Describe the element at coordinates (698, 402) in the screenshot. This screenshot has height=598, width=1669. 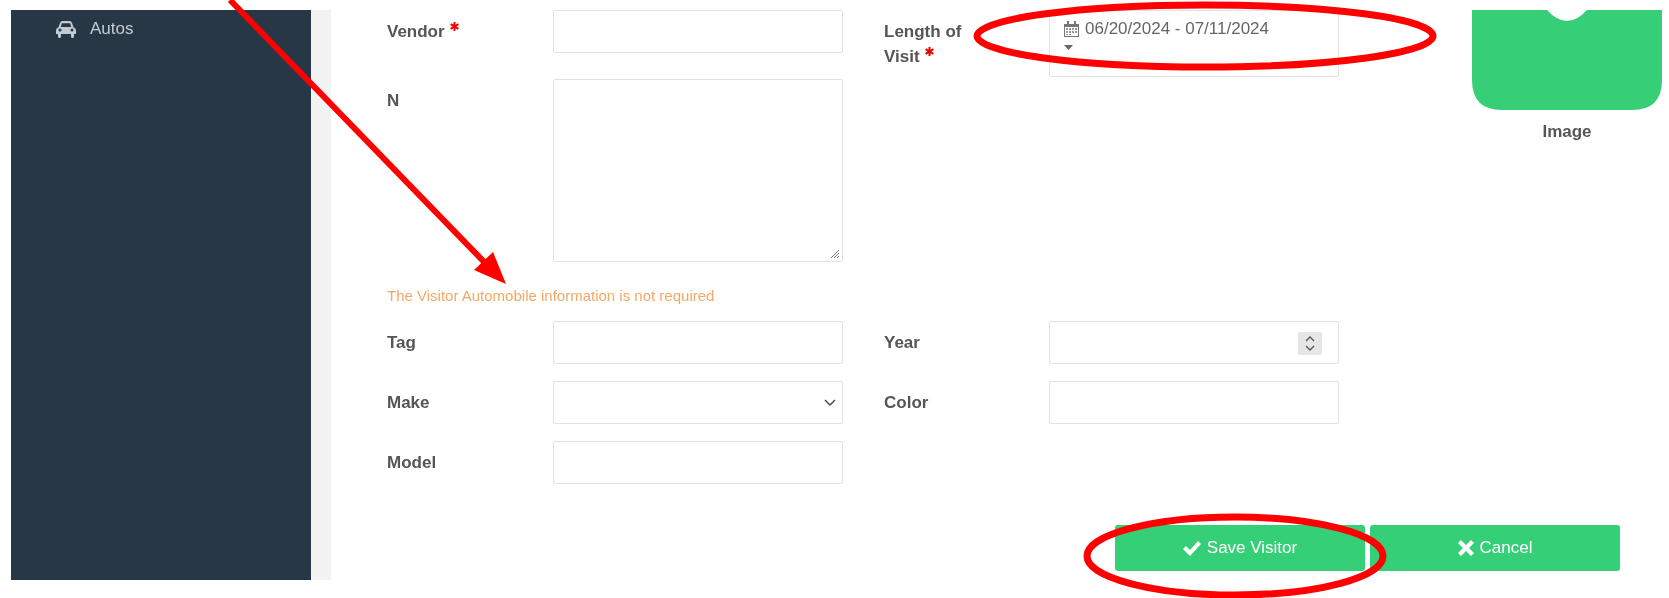
I see `select-field` at that location.